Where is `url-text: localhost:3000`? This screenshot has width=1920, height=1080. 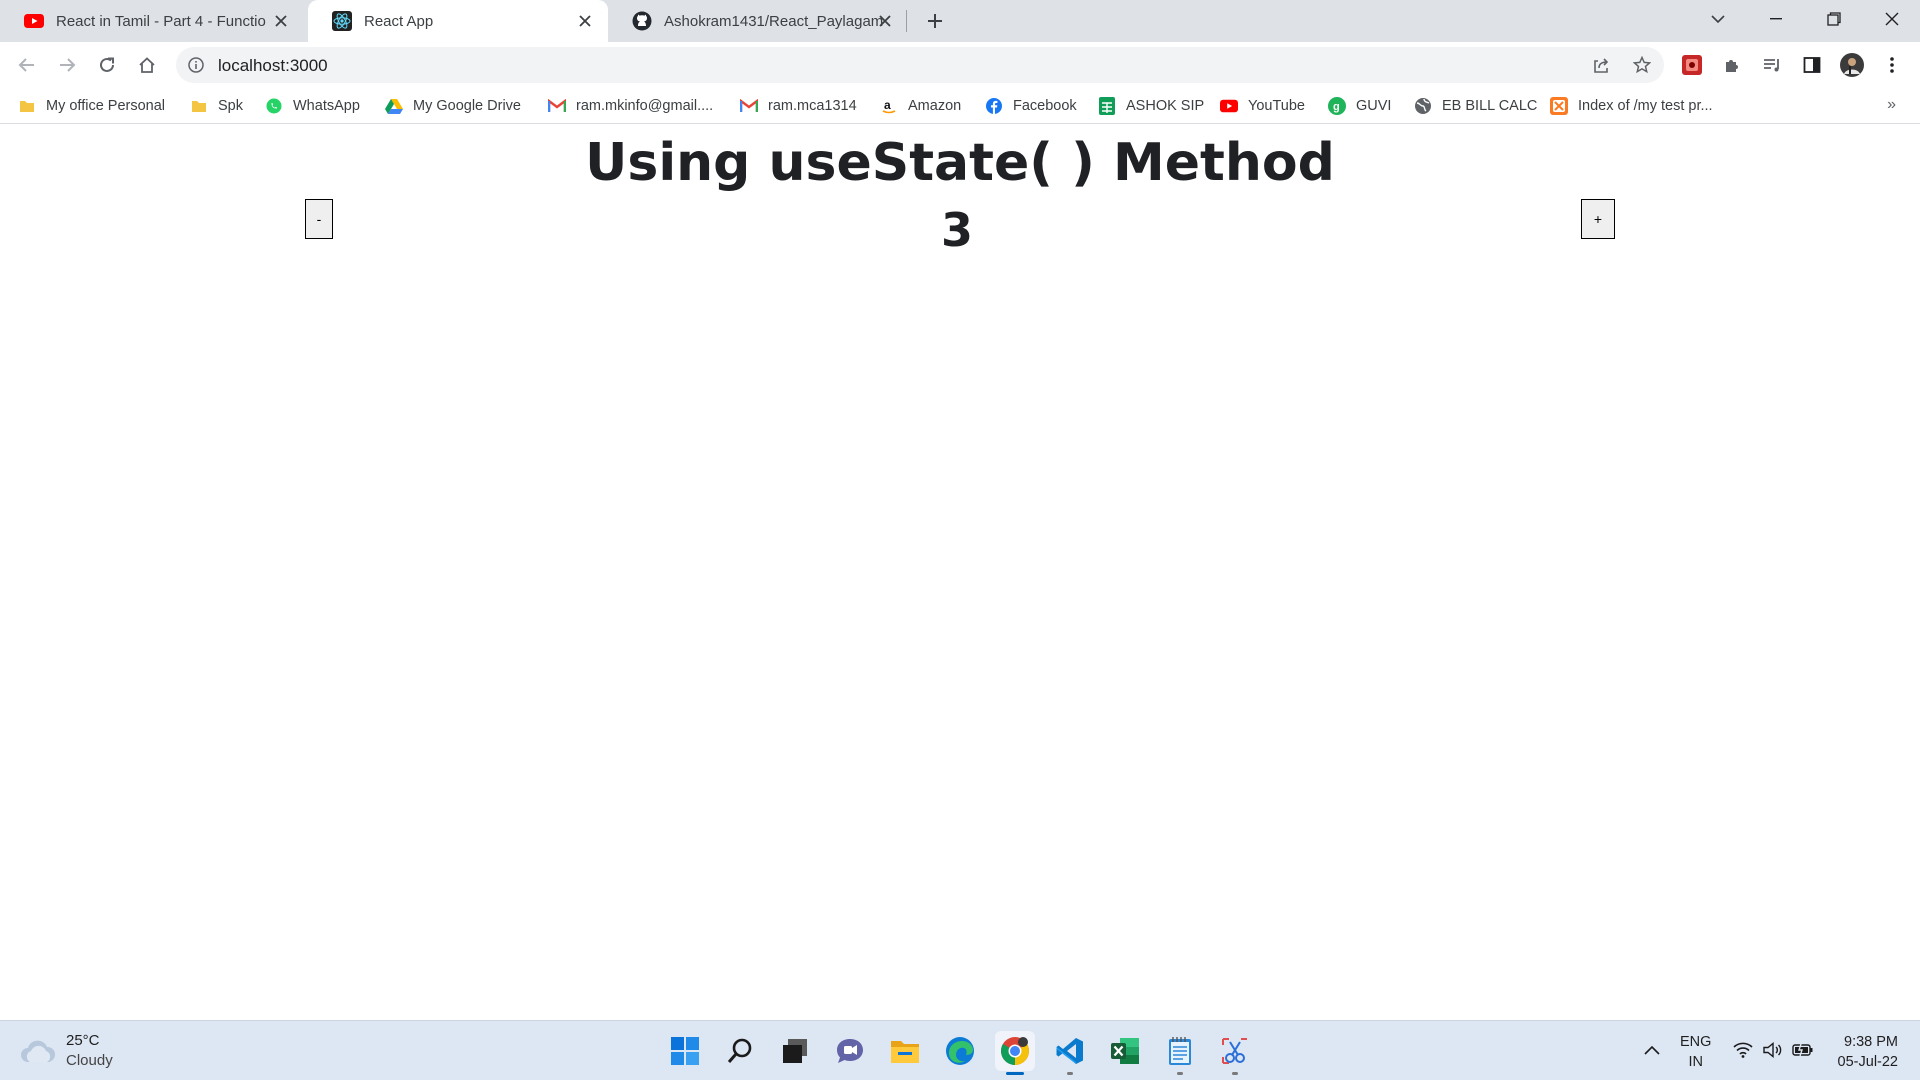 url-text: localhost:3000 is located at coordinates (273, 66).